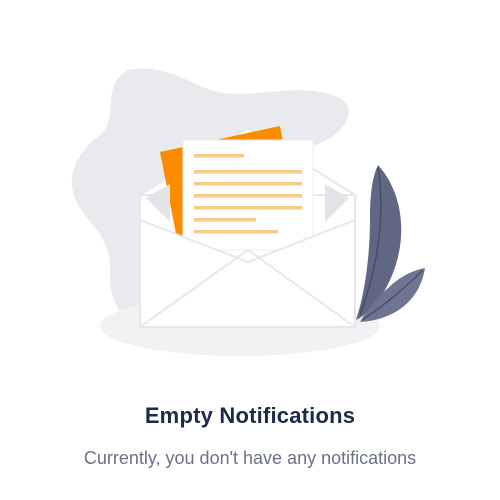 The width and height of the screenshot is (500, 500). Describe the element at coordinates (250, 415) in the screenshot. I see `empty-state-title: Empty Notifications` at that location.